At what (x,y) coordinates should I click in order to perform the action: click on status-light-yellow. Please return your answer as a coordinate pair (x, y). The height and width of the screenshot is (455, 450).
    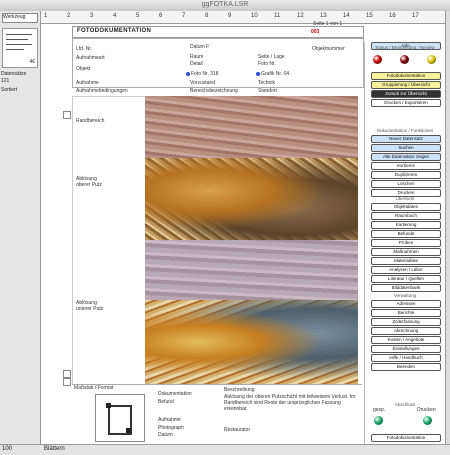
    Looking at the image, I should click on (431, 59).